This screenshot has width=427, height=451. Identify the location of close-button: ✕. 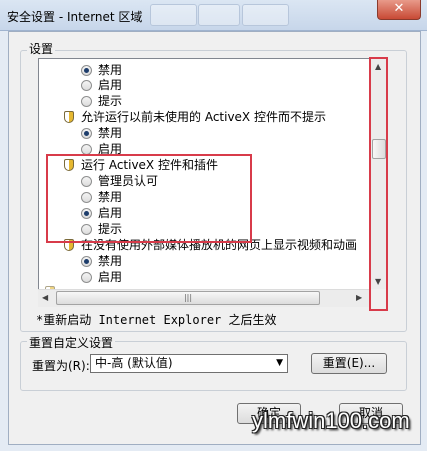
(399, 10).